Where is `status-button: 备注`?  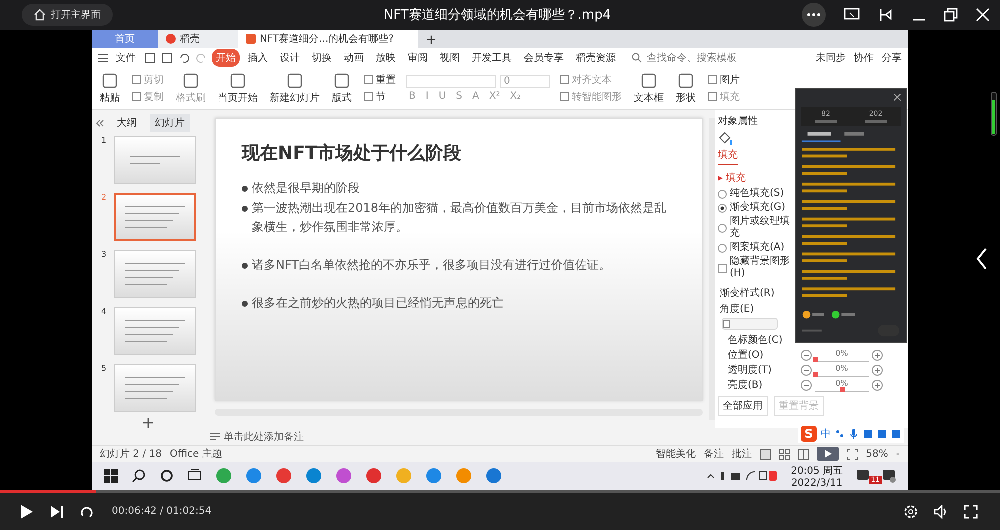
status-button: 备注 is located at coordinates (714, 454).